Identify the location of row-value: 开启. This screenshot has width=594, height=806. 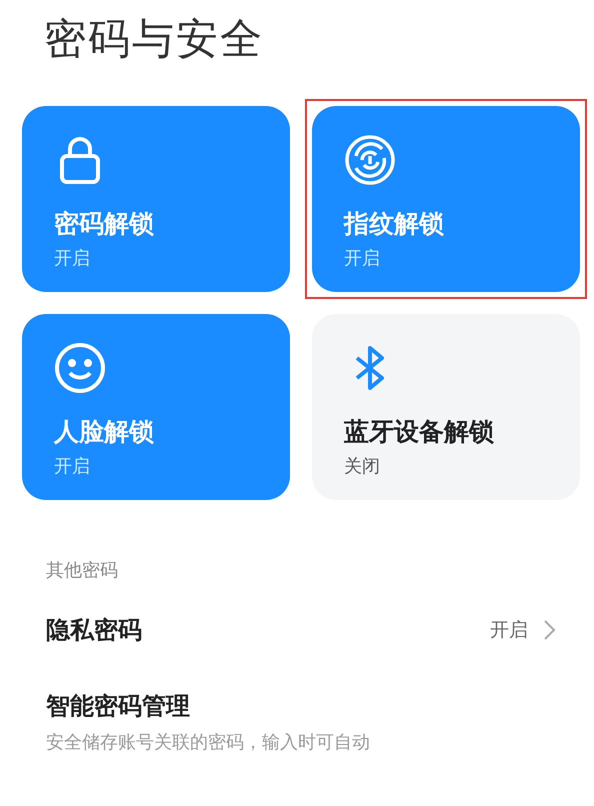
(509, 630).